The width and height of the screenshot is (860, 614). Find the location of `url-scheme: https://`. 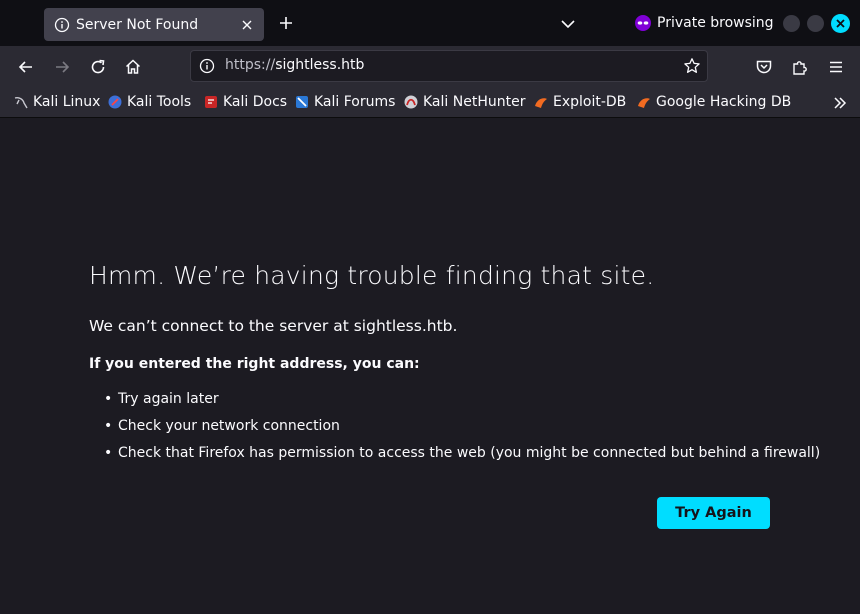

url-scheme: https:// is located at coordinates (250, 65).